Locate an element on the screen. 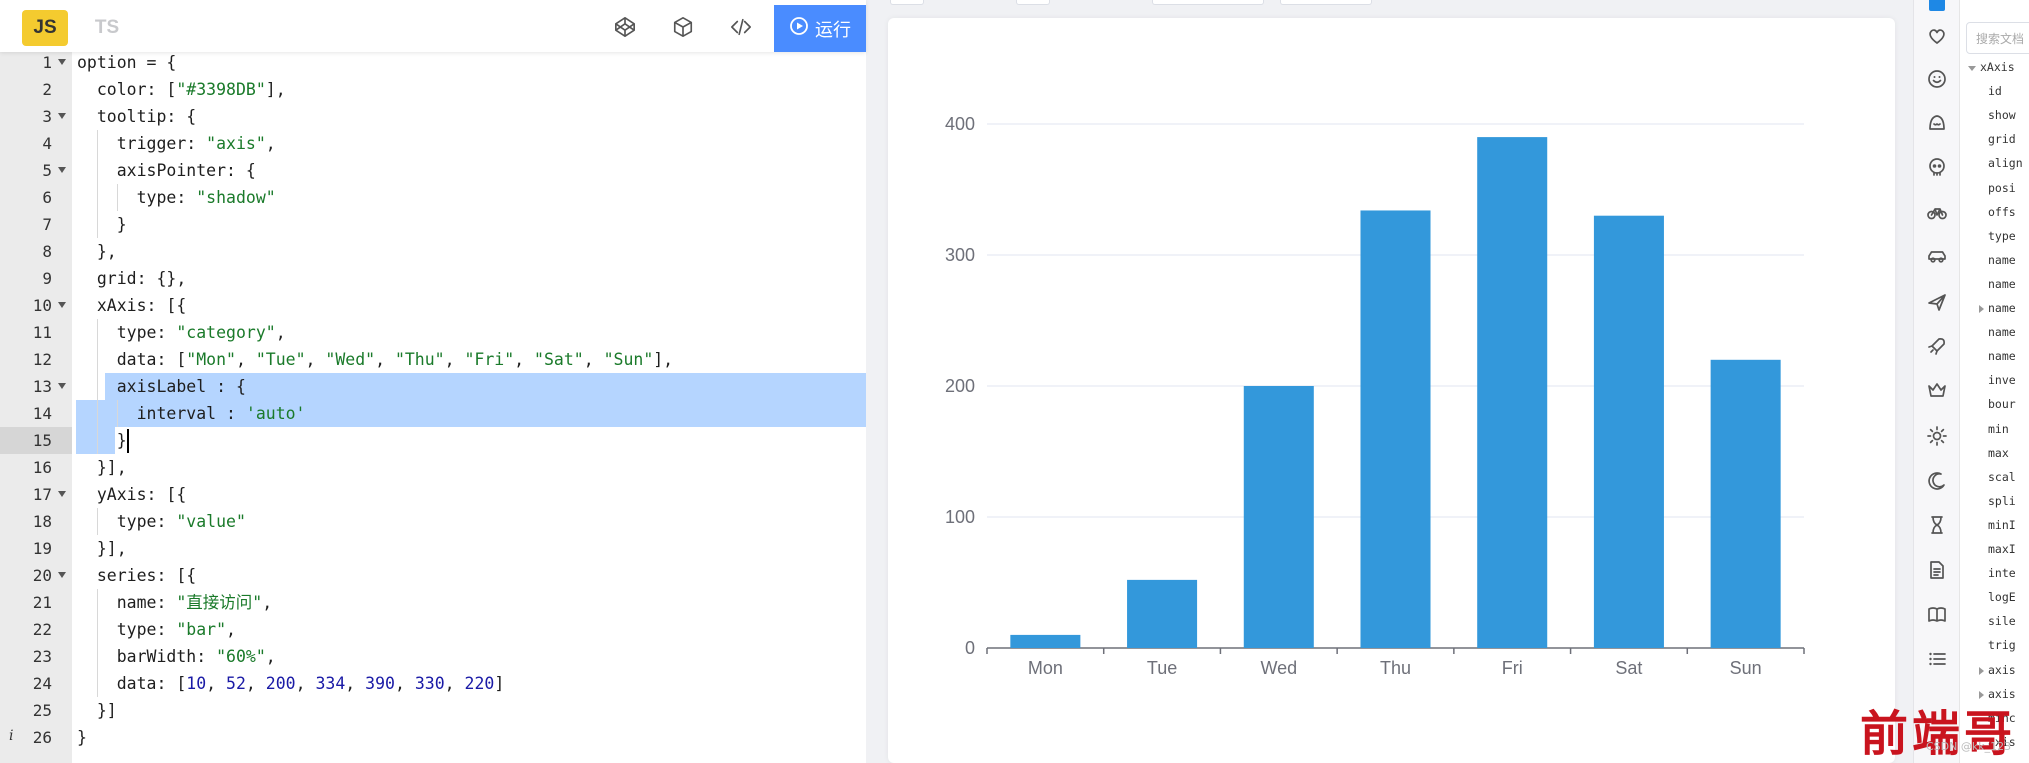 The height and width of the screenshot is (763, 2029). line-number: 19 is located at coordinates (42, 548).